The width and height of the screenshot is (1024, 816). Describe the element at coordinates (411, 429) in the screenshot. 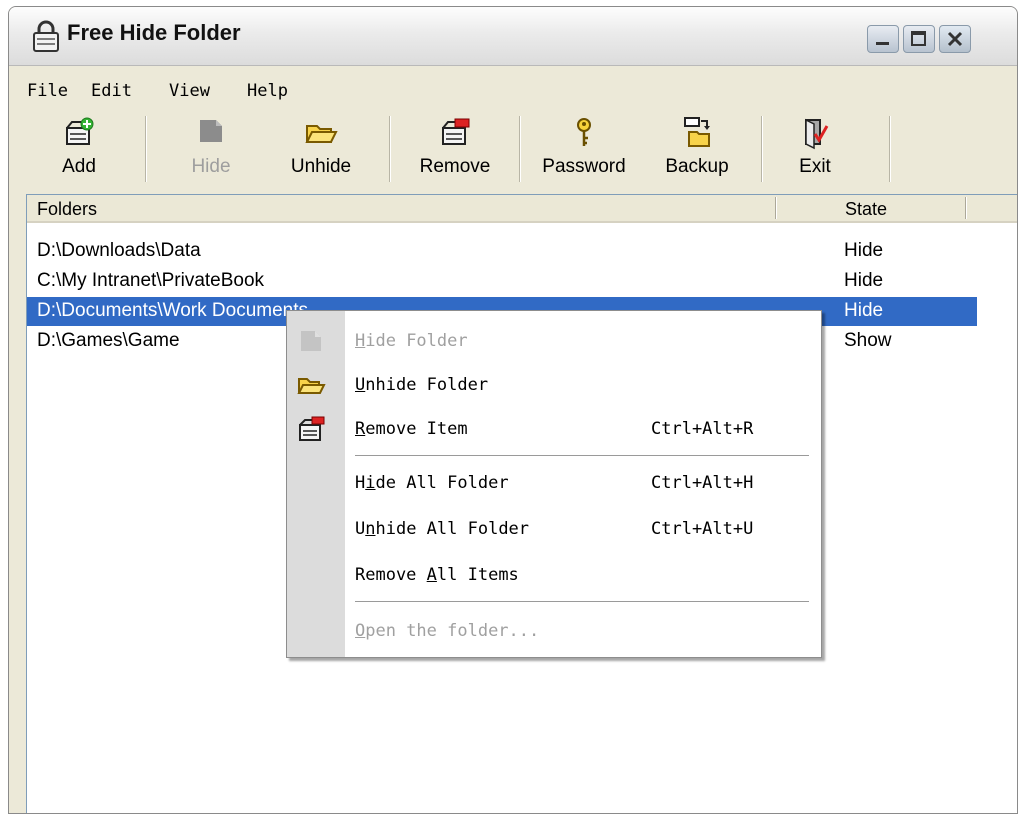

I see `menu-item-label: Remove Item` at that location.